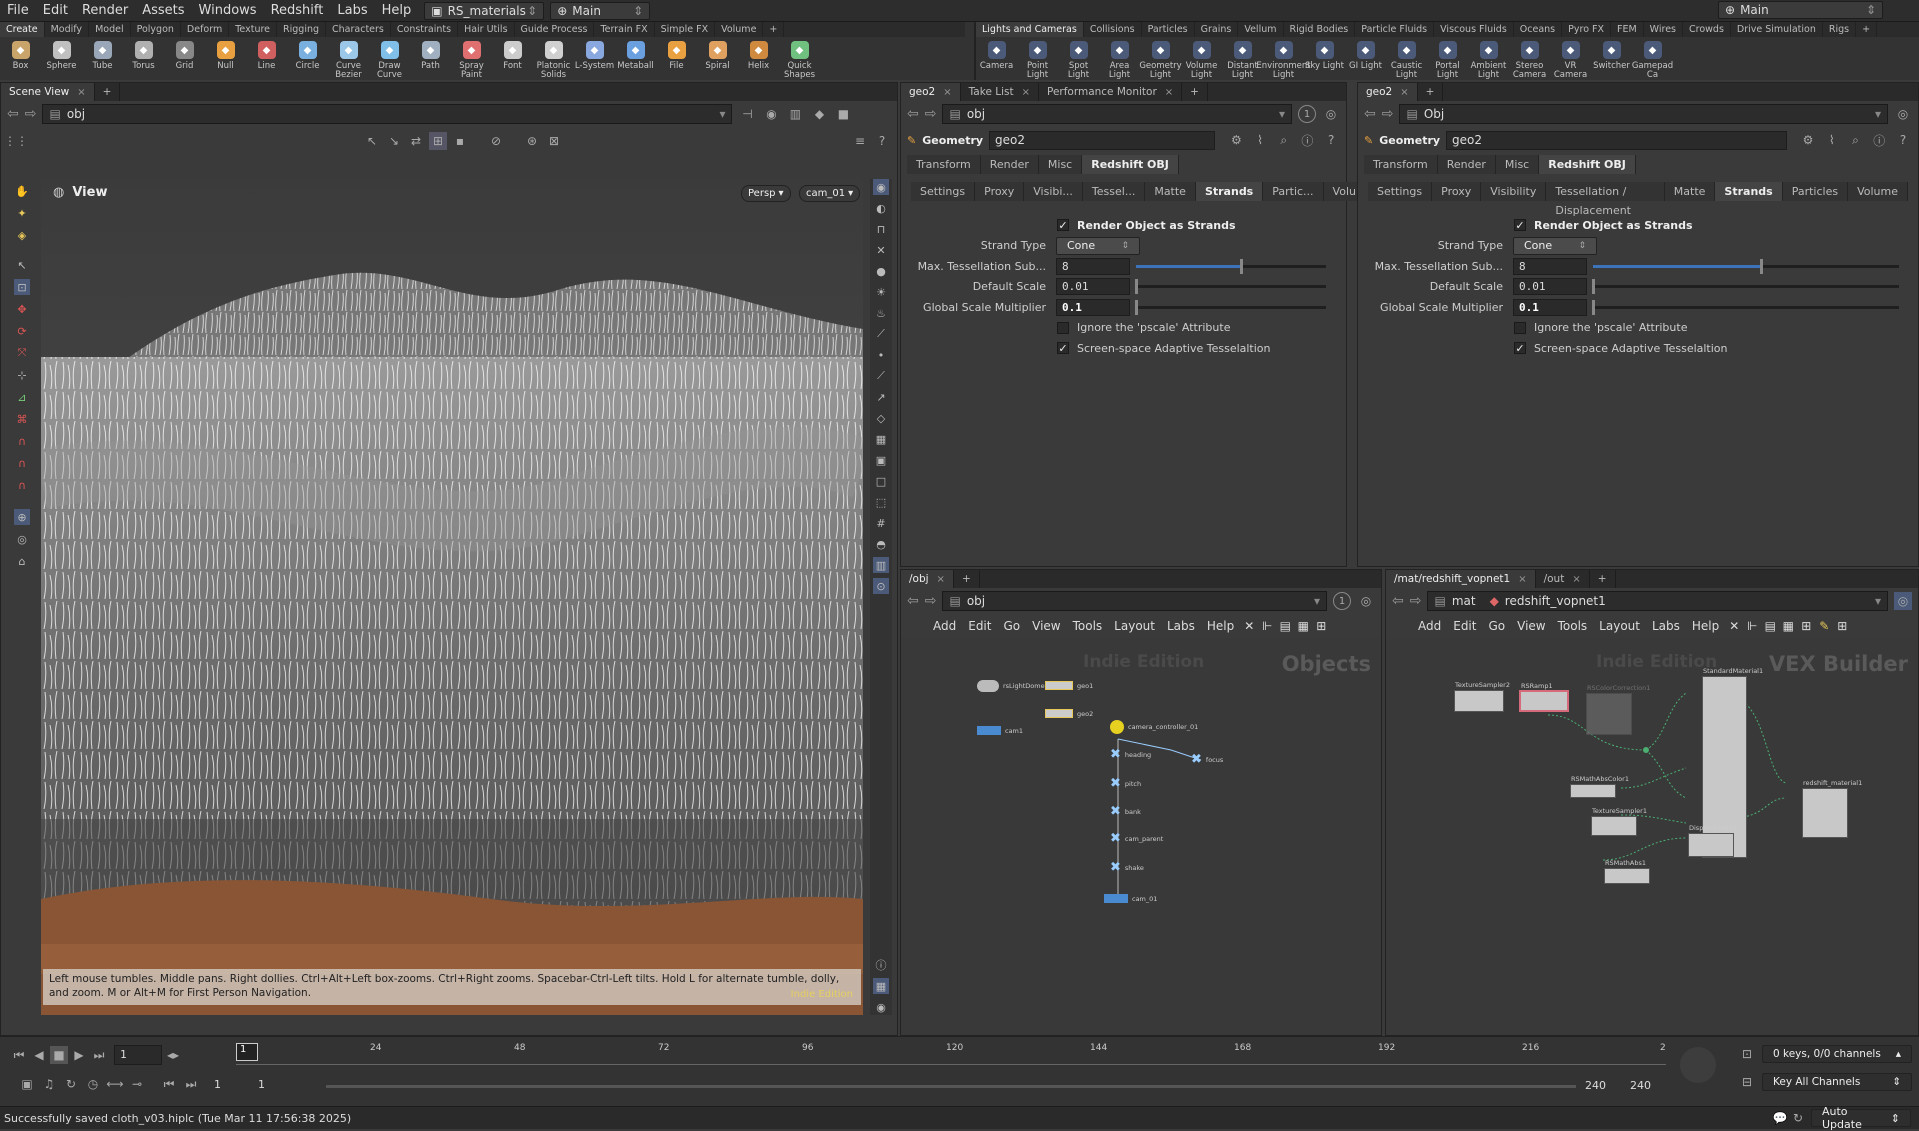  I want to click on render-region-icon: ⌂, so click(22, 561).